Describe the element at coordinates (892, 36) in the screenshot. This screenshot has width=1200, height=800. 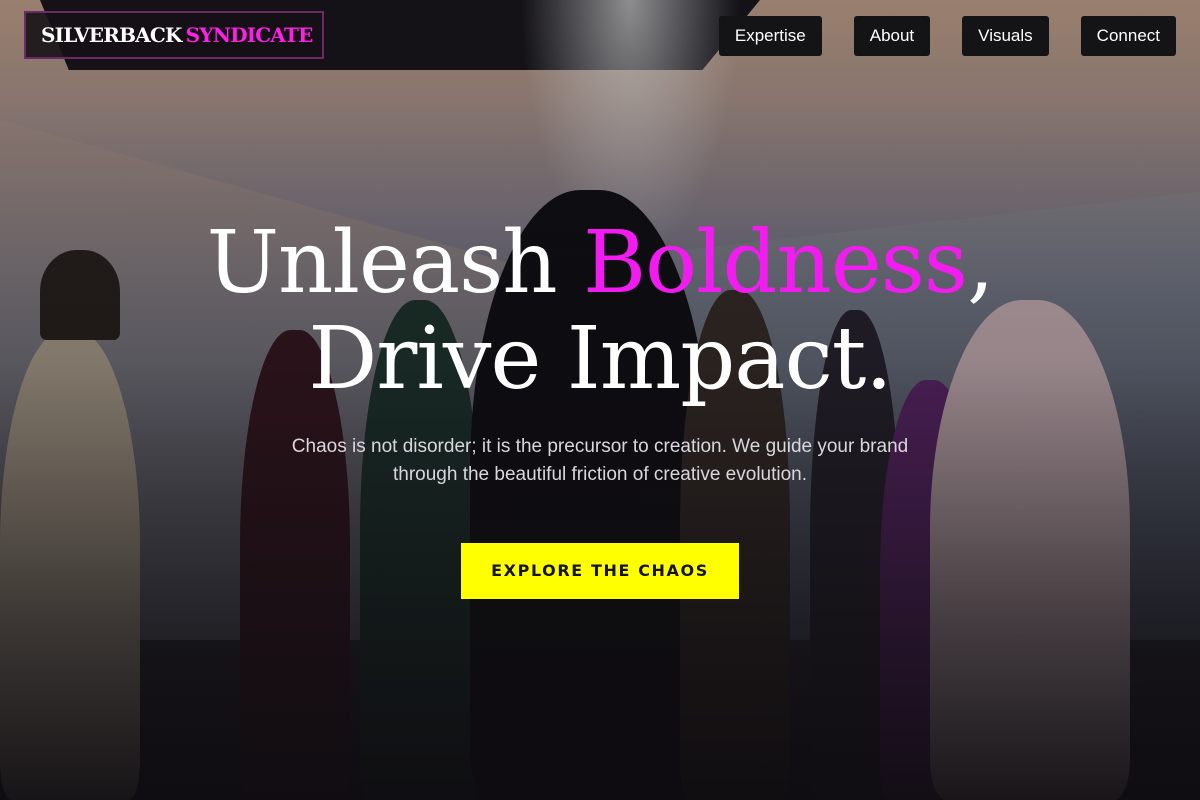
I see `nav-about-button: About` at that location.